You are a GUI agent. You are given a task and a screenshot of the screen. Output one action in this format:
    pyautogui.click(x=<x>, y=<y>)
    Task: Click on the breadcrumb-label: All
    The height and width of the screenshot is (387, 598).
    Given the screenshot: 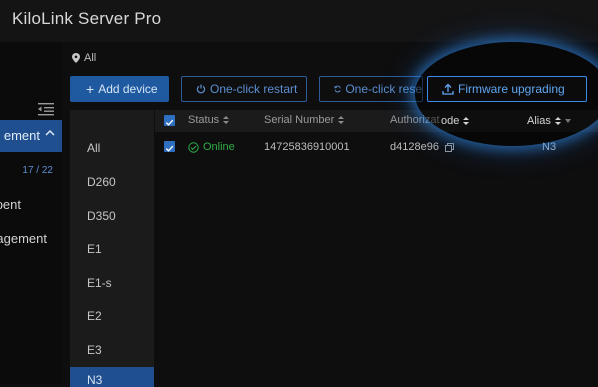 What is the action you would take?
    pyautogui.click(x=90, y=58)
    